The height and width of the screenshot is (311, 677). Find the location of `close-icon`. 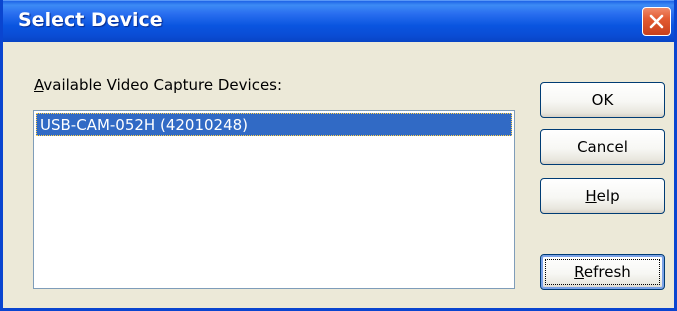

close-icon is located at coordinates (656, 21).